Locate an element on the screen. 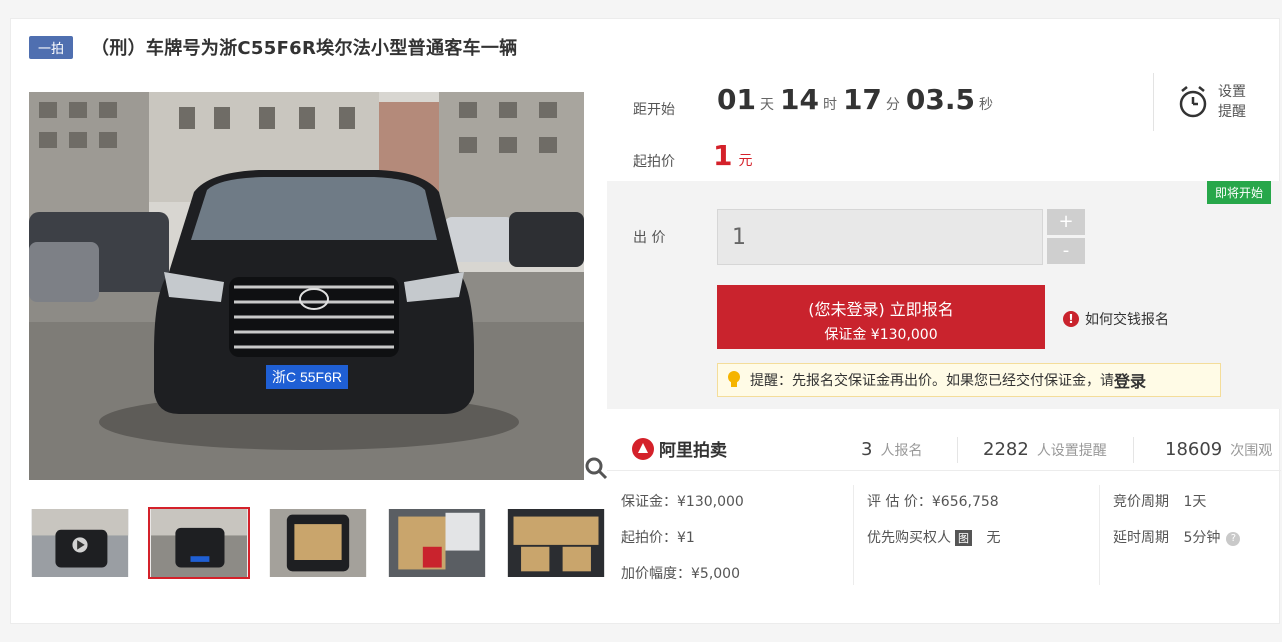  set-reminder-button: 设置提醒 is located at coordinates (1217, 102).